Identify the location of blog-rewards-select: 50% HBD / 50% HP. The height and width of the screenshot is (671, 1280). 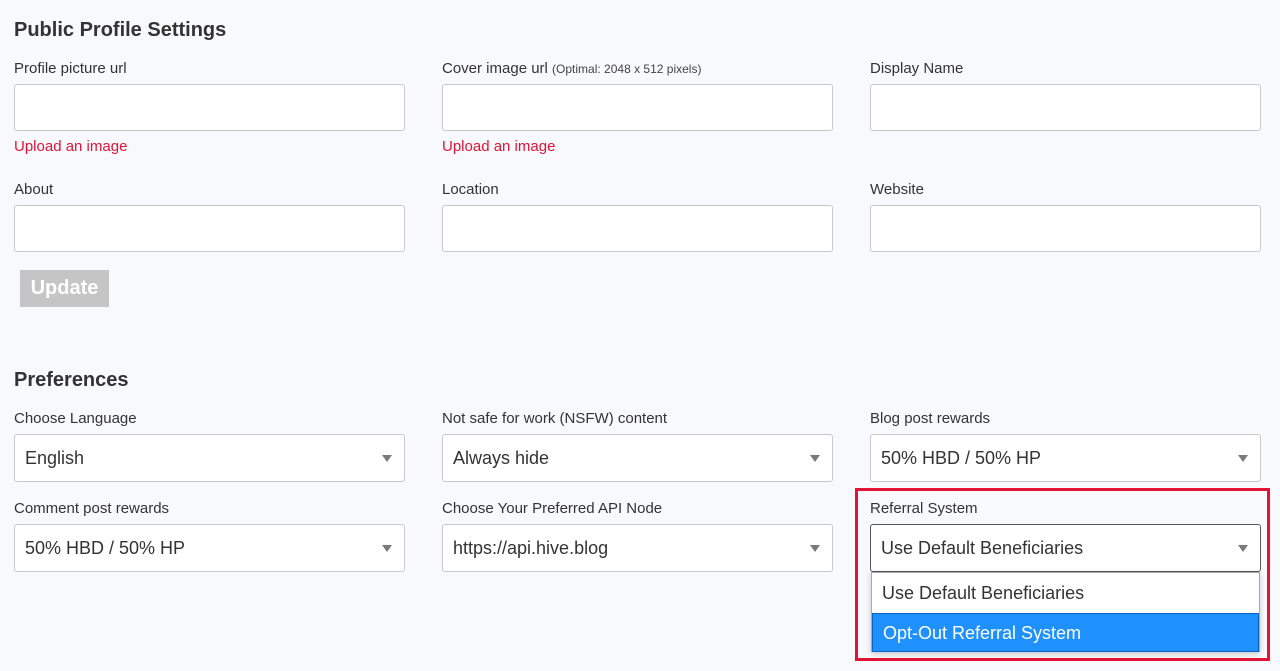
(1065, 458).